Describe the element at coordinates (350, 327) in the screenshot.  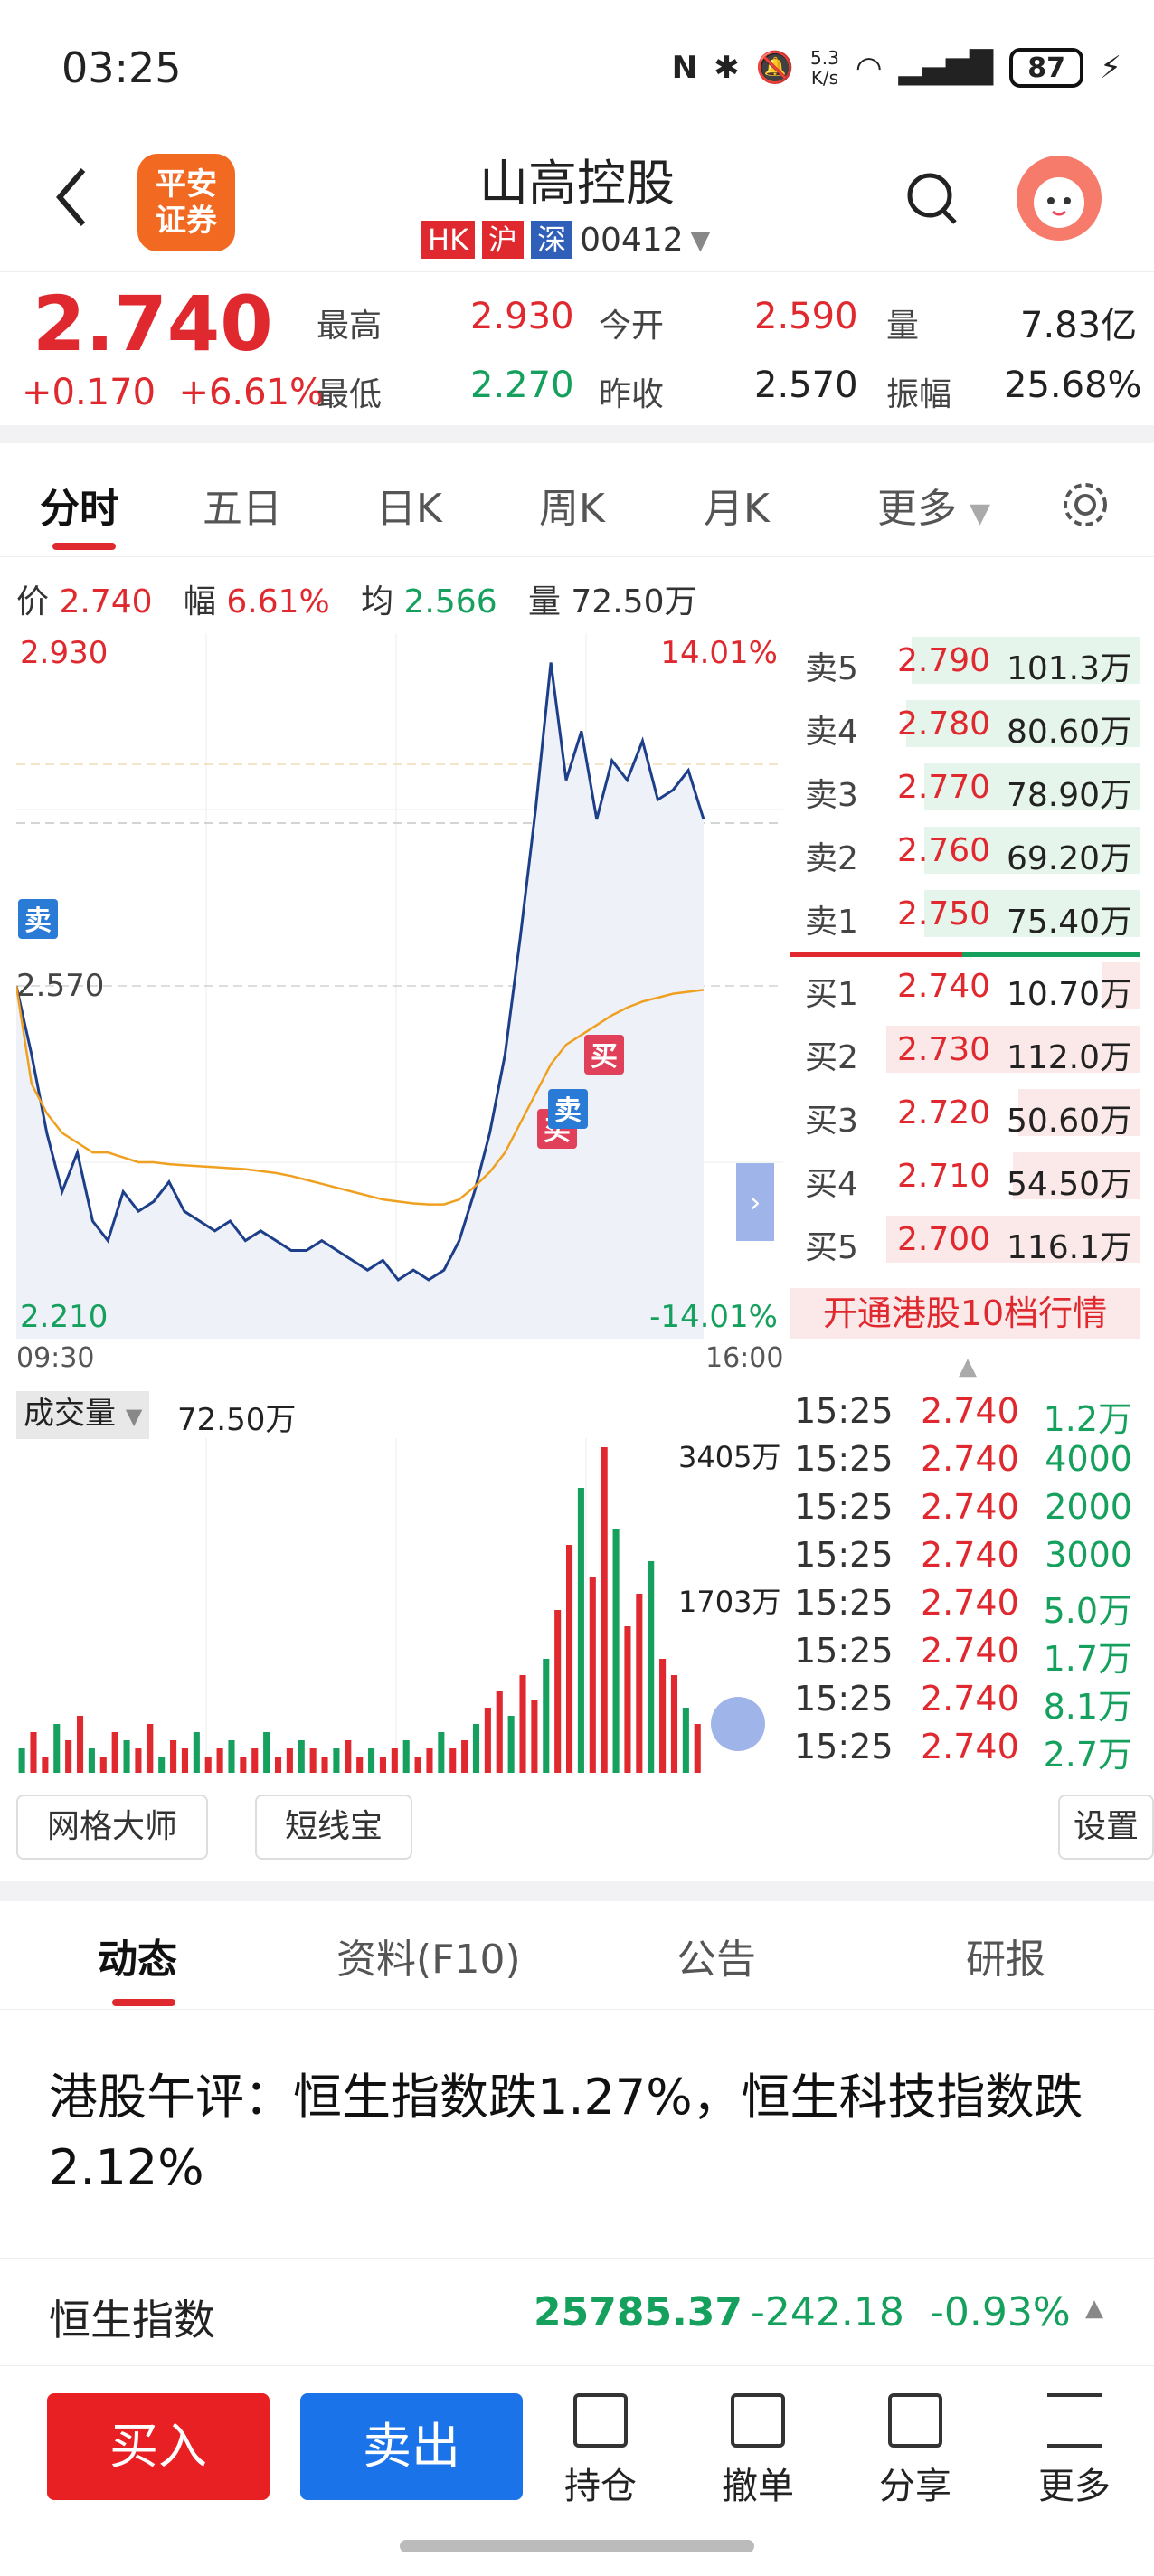
I see `high-label: 最高` at that location.